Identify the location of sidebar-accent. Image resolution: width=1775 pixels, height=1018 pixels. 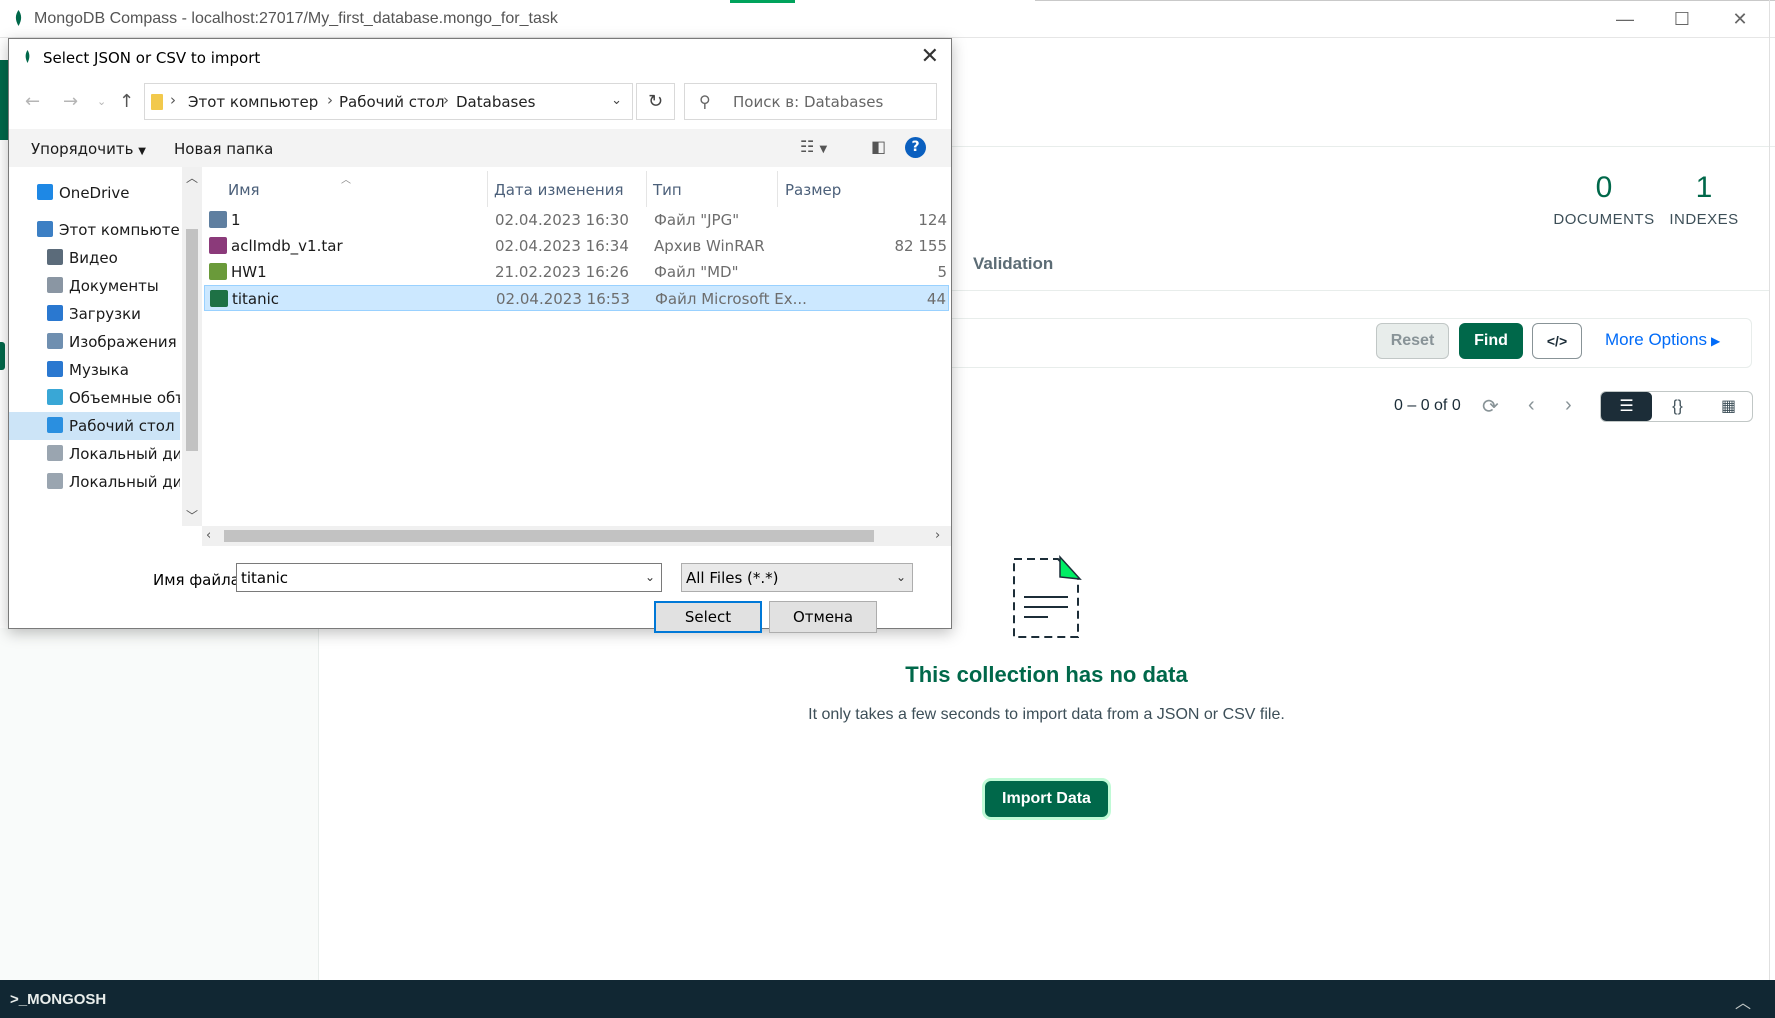
(4, 100).